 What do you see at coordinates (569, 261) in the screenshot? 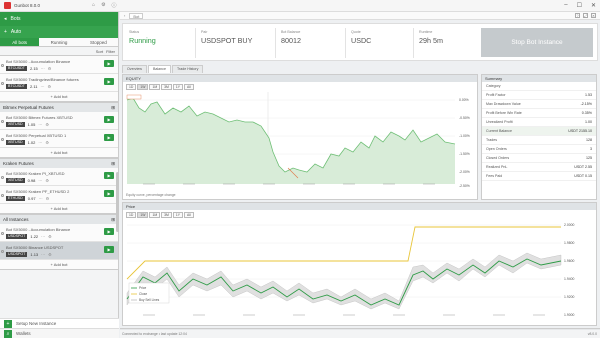
I see `price-ytick: 1.9600` at bounding box center [569, 261].